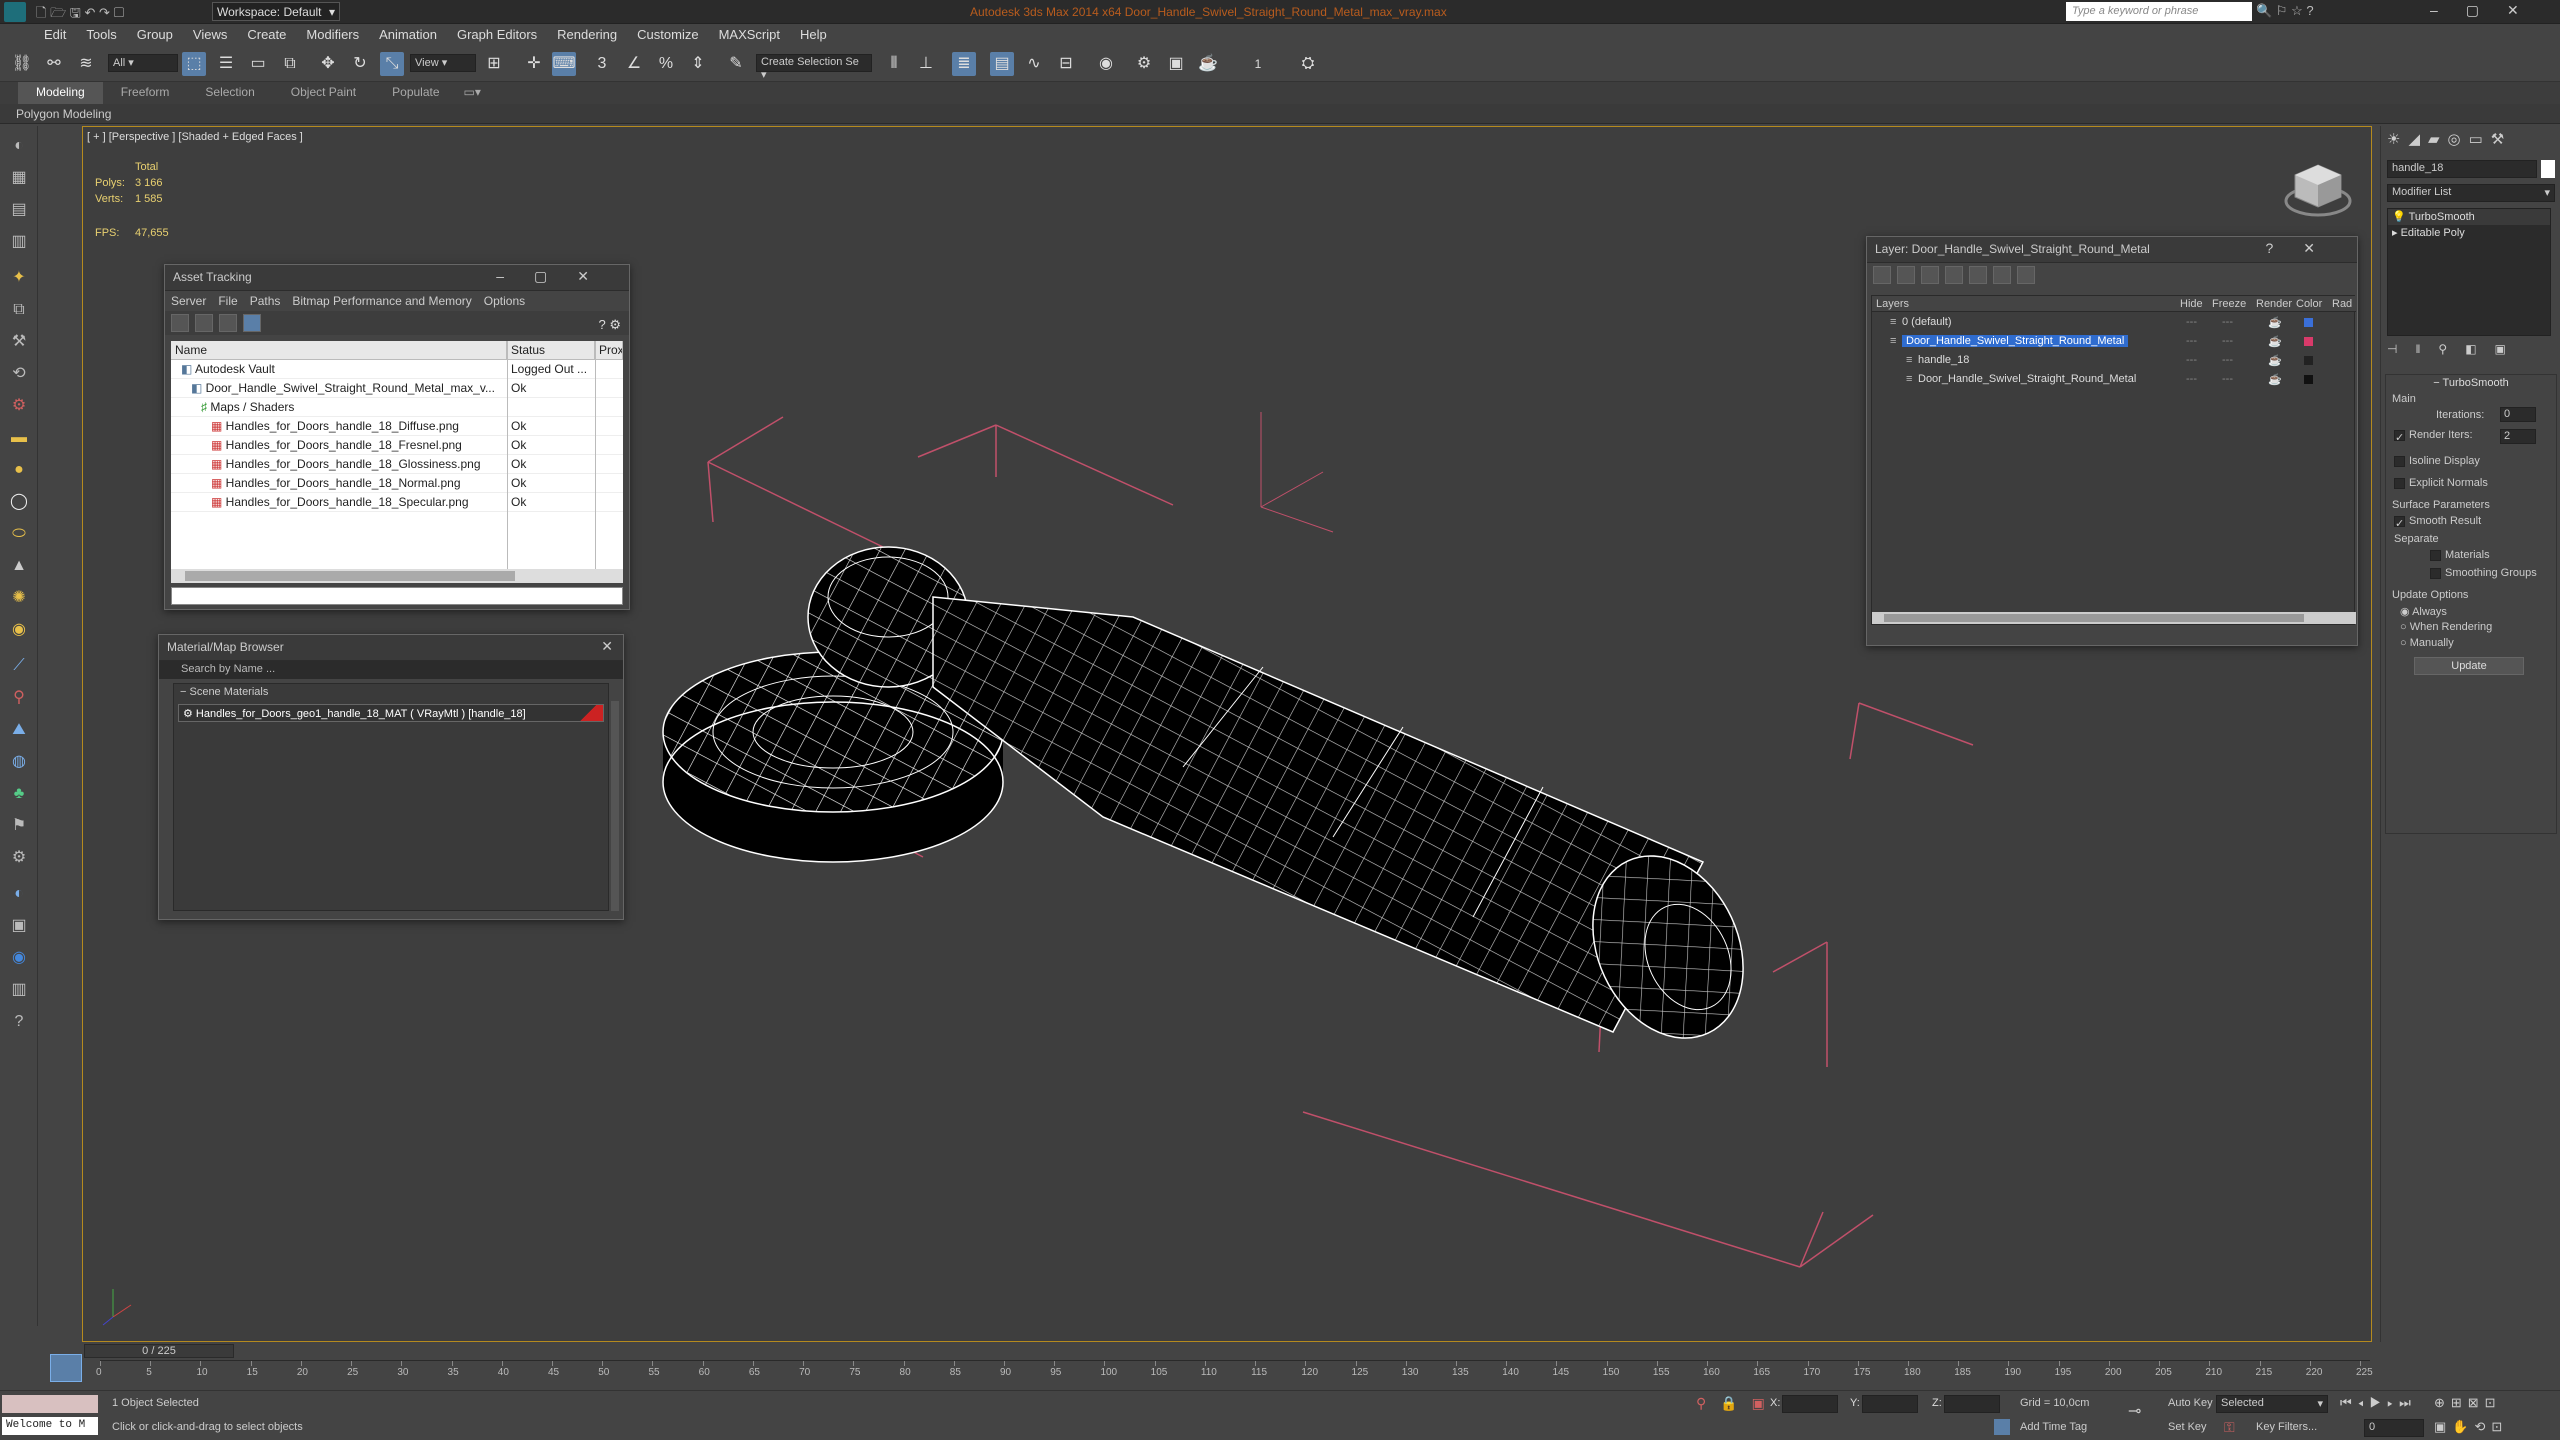 This screenshot has width=2560, height=1440. Describe the element at coordinates (443, 63) in the screenshot. I see `reference-coord-dropdown: View ▾` at that location.